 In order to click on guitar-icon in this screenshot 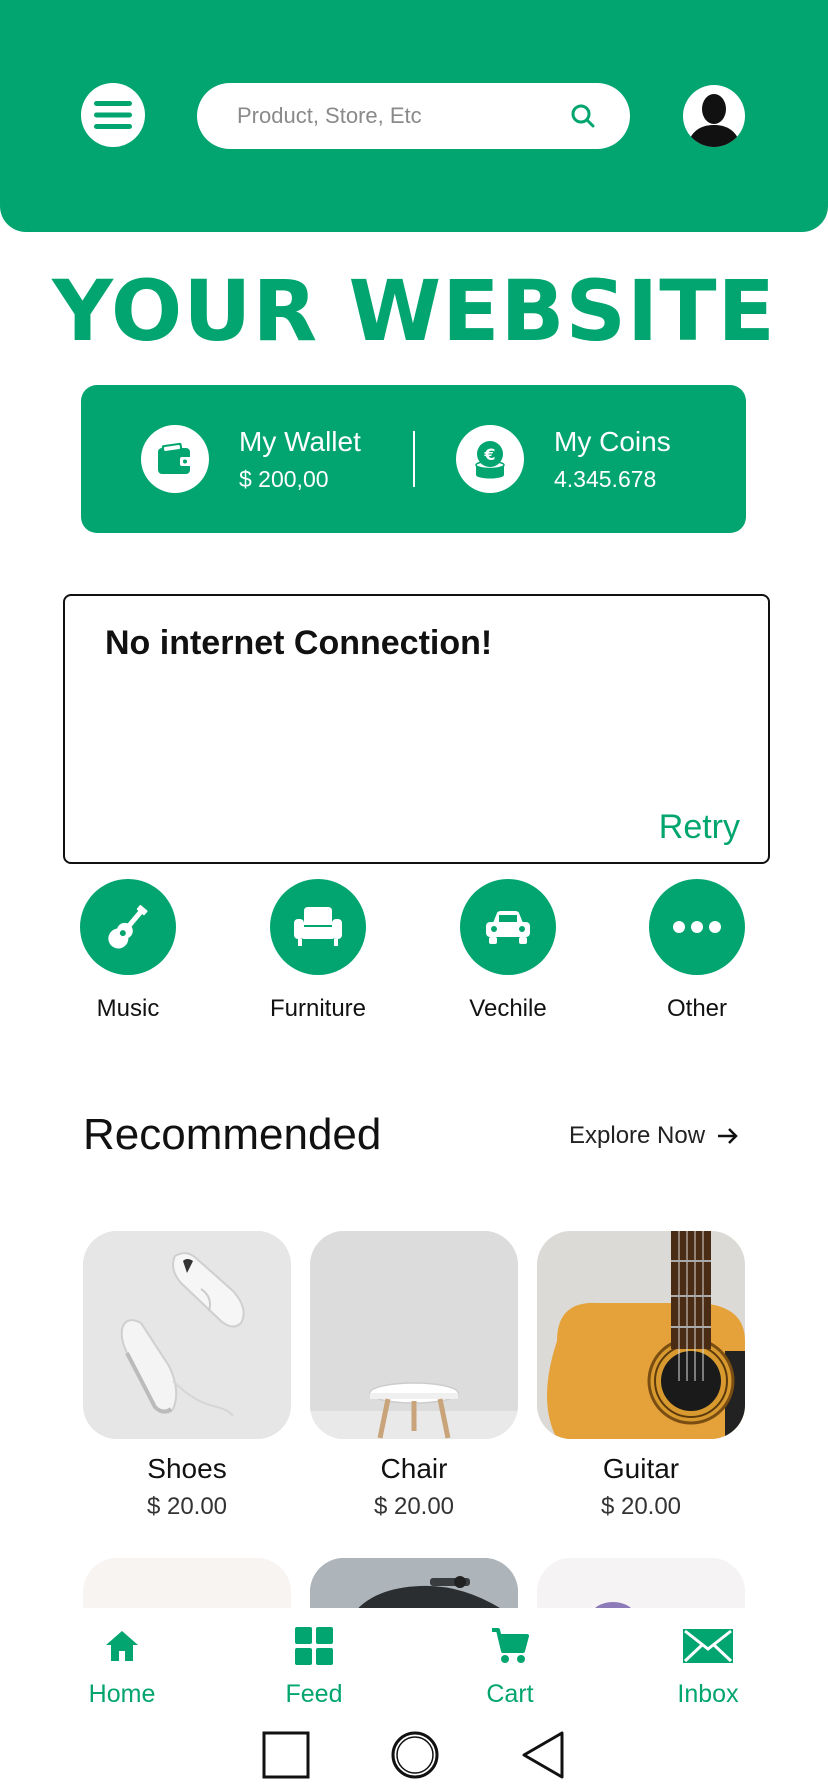, I will do `click(128, 927)`.